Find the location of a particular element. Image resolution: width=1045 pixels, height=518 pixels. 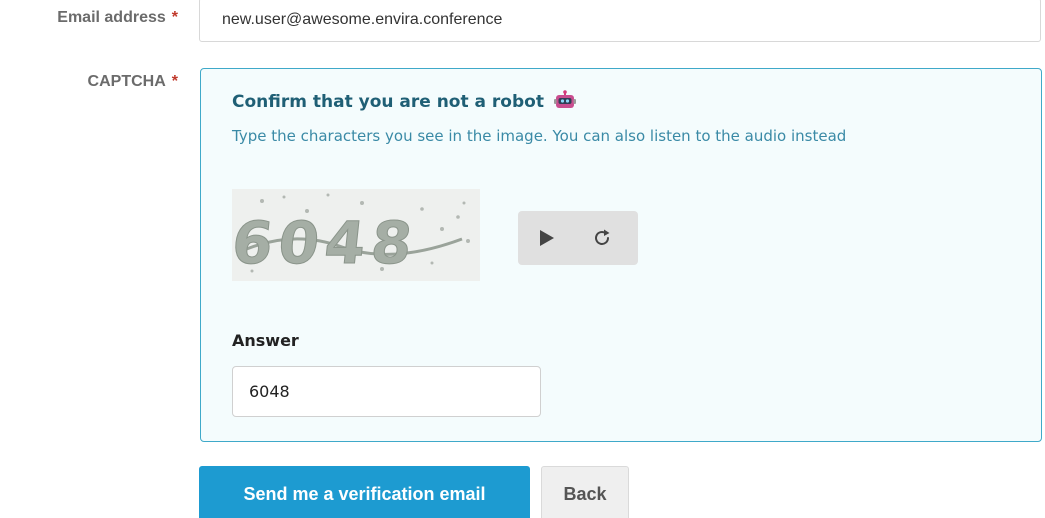

refresh-captcha-button is located at coordinates (602, 238).